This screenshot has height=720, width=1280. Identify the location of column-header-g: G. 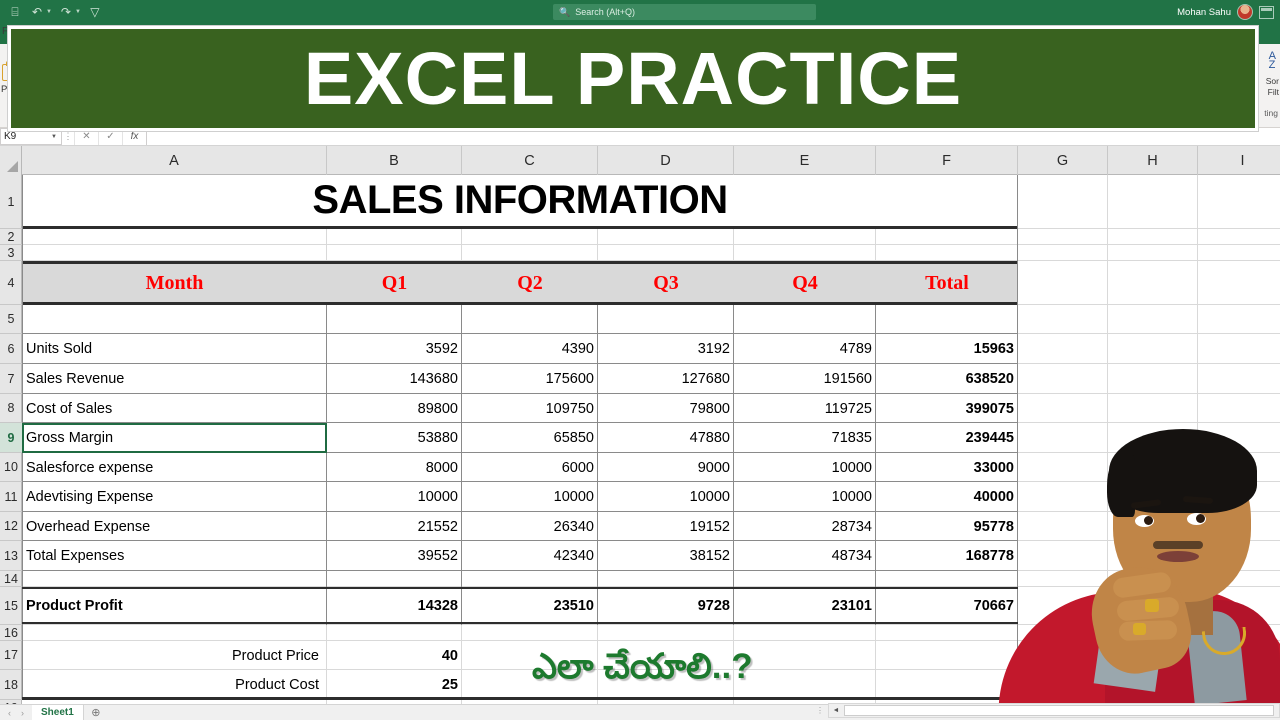
(1063, 160).